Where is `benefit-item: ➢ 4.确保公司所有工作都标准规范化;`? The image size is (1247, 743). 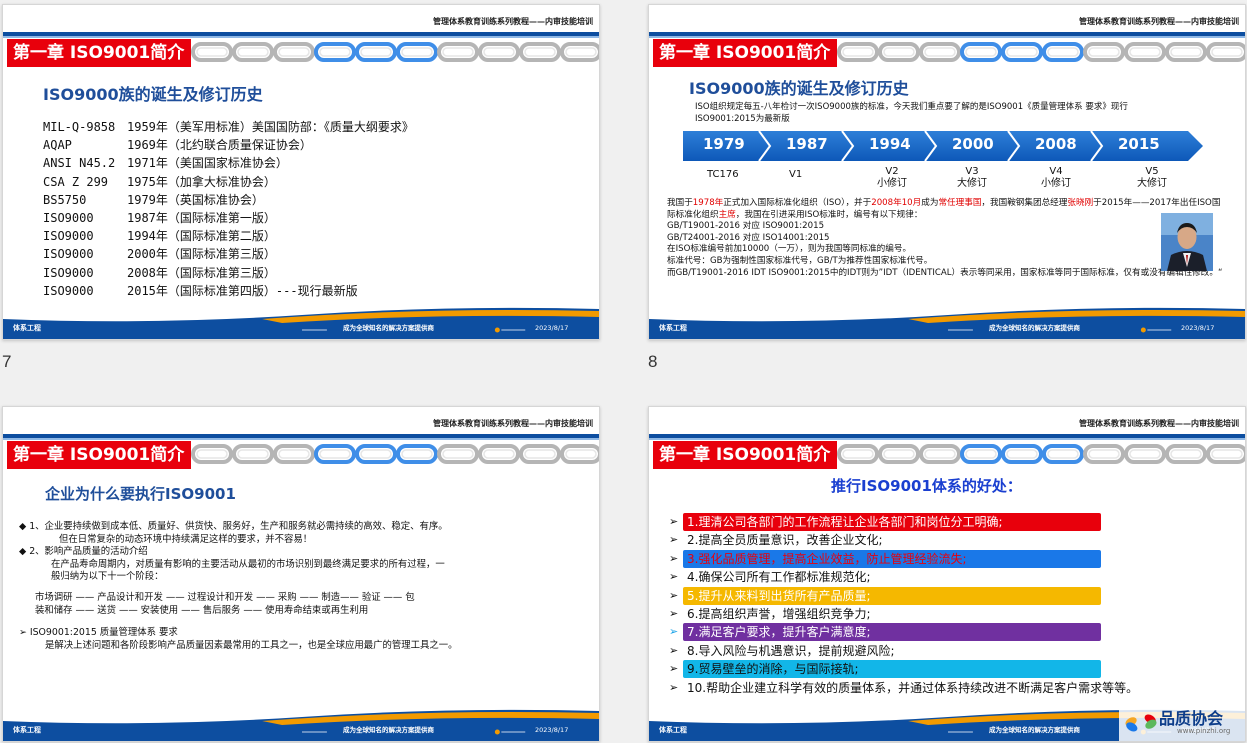
benefit-item: ➢ 4.确保公司所有工作都标准规范化; is located at coordinates (954, 577).